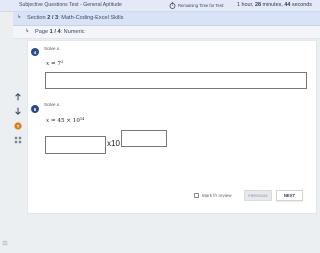 The width and height of the screenshot is (320, 253). What do you see at coordinates (17, 96) in the screenshot?
I see `arrow-up-icon` at bounding box center [17, 96].